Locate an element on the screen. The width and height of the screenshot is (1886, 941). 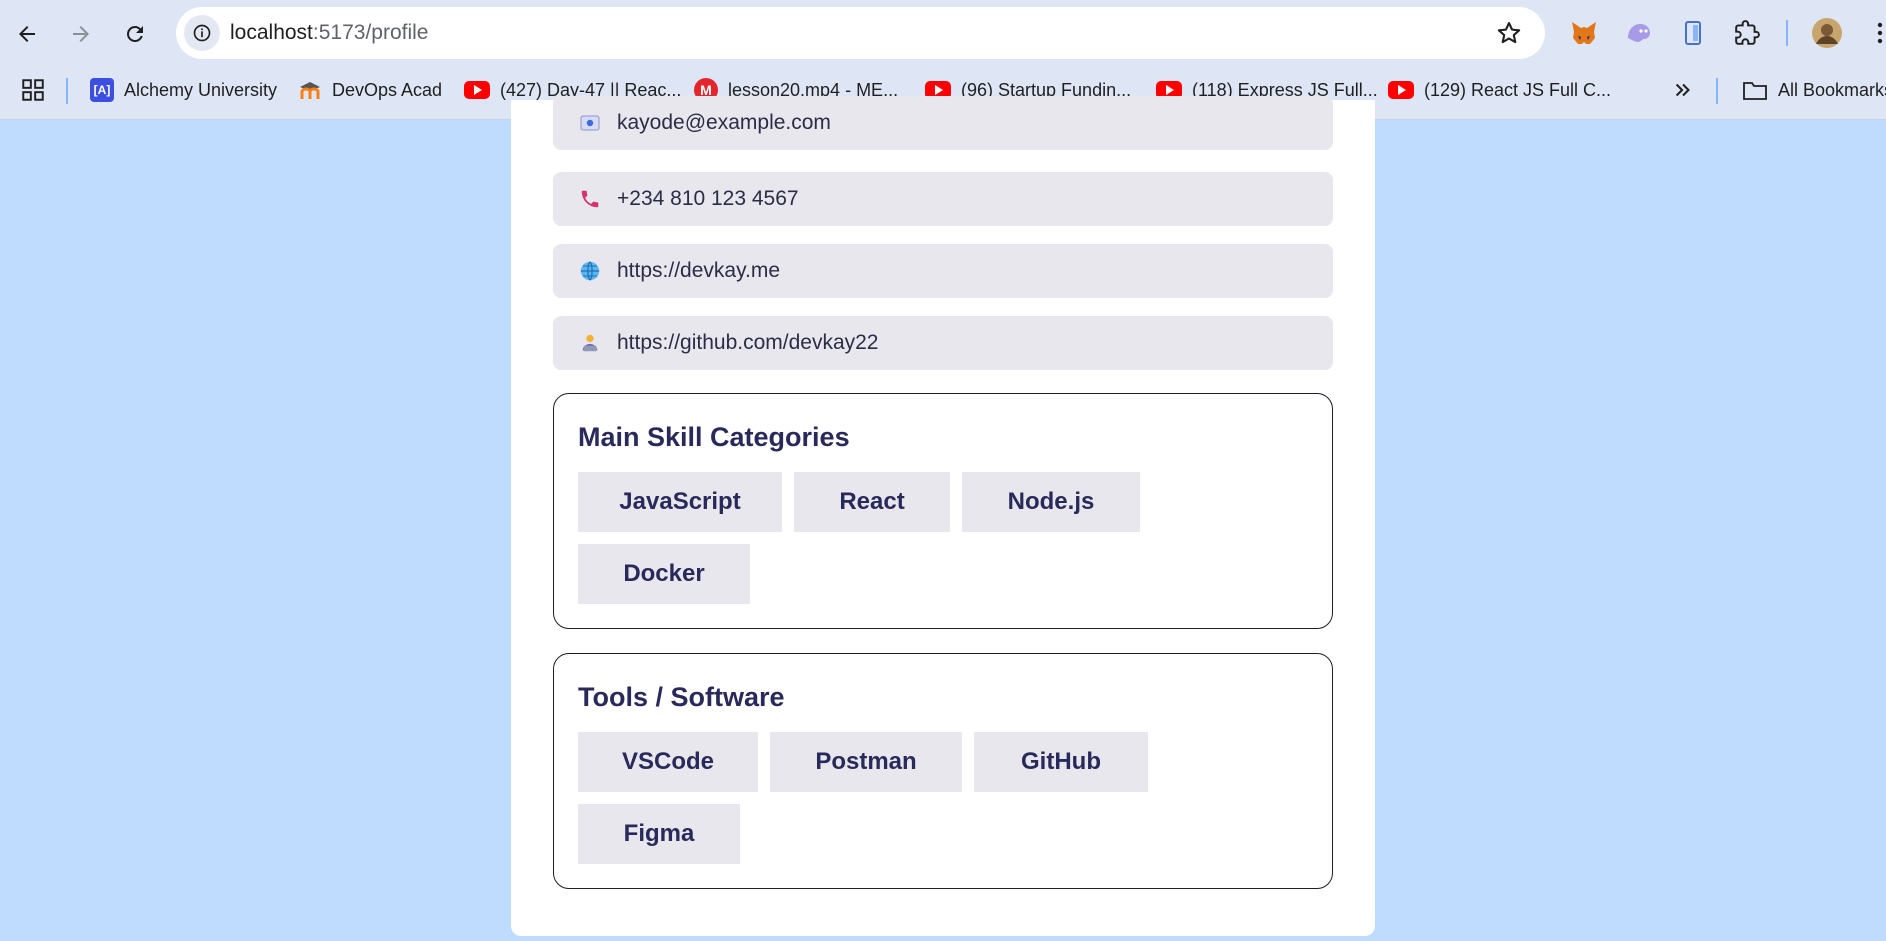
tool-chip: VSCode is located at coordinates (668, 762).